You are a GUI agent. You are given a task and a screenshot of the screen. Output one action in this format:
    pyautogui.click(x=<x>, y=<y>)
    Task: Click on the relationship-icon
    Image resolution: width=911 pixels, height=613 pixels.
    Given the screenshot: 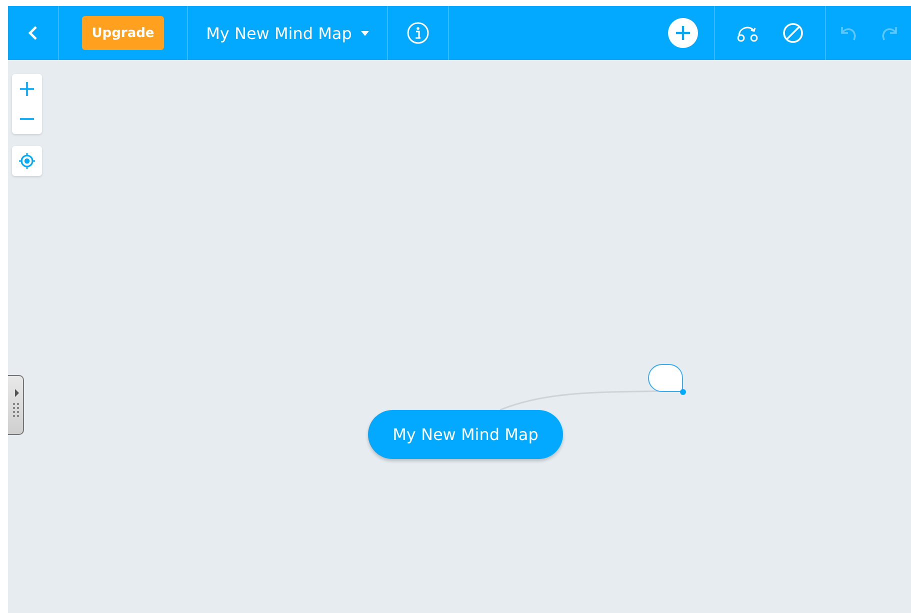 What is the action you would take?
    pyautogui.click(x=748, y=33)
    